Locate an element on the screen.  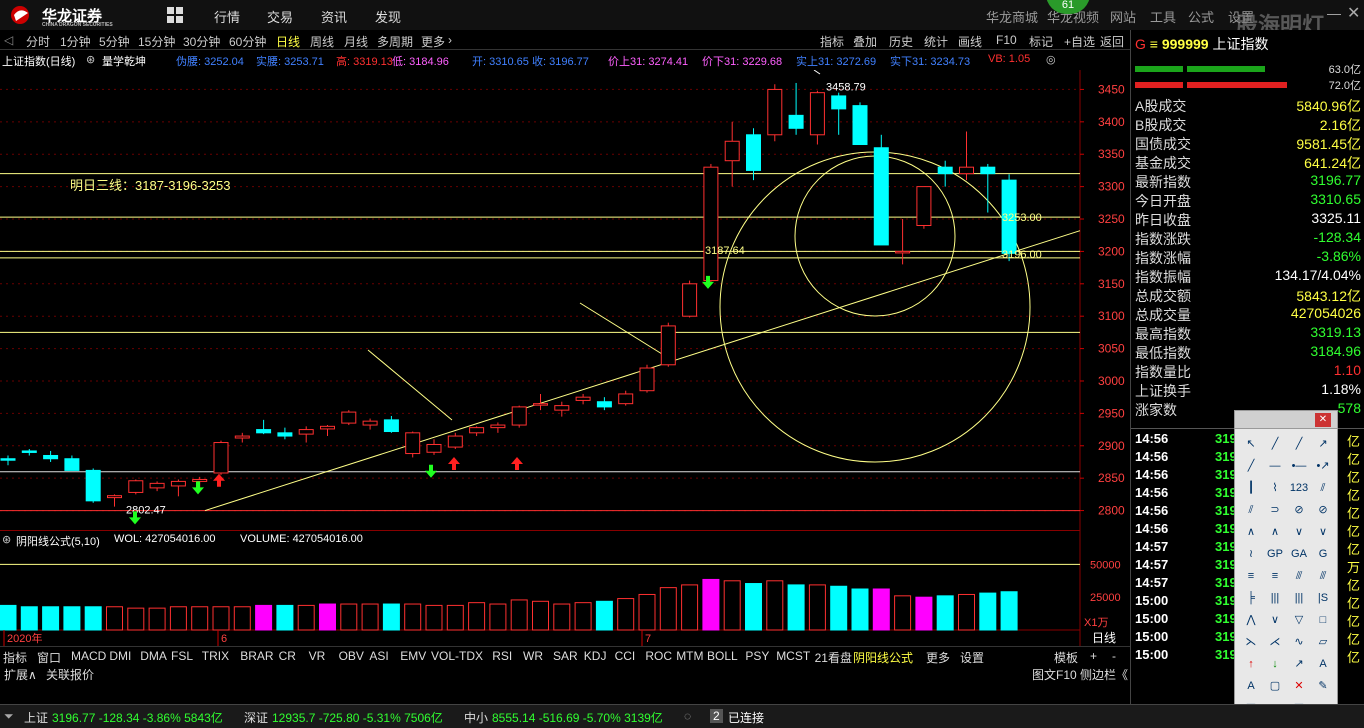
status-sz-label: 深证 is located at coordinates (256, 717).